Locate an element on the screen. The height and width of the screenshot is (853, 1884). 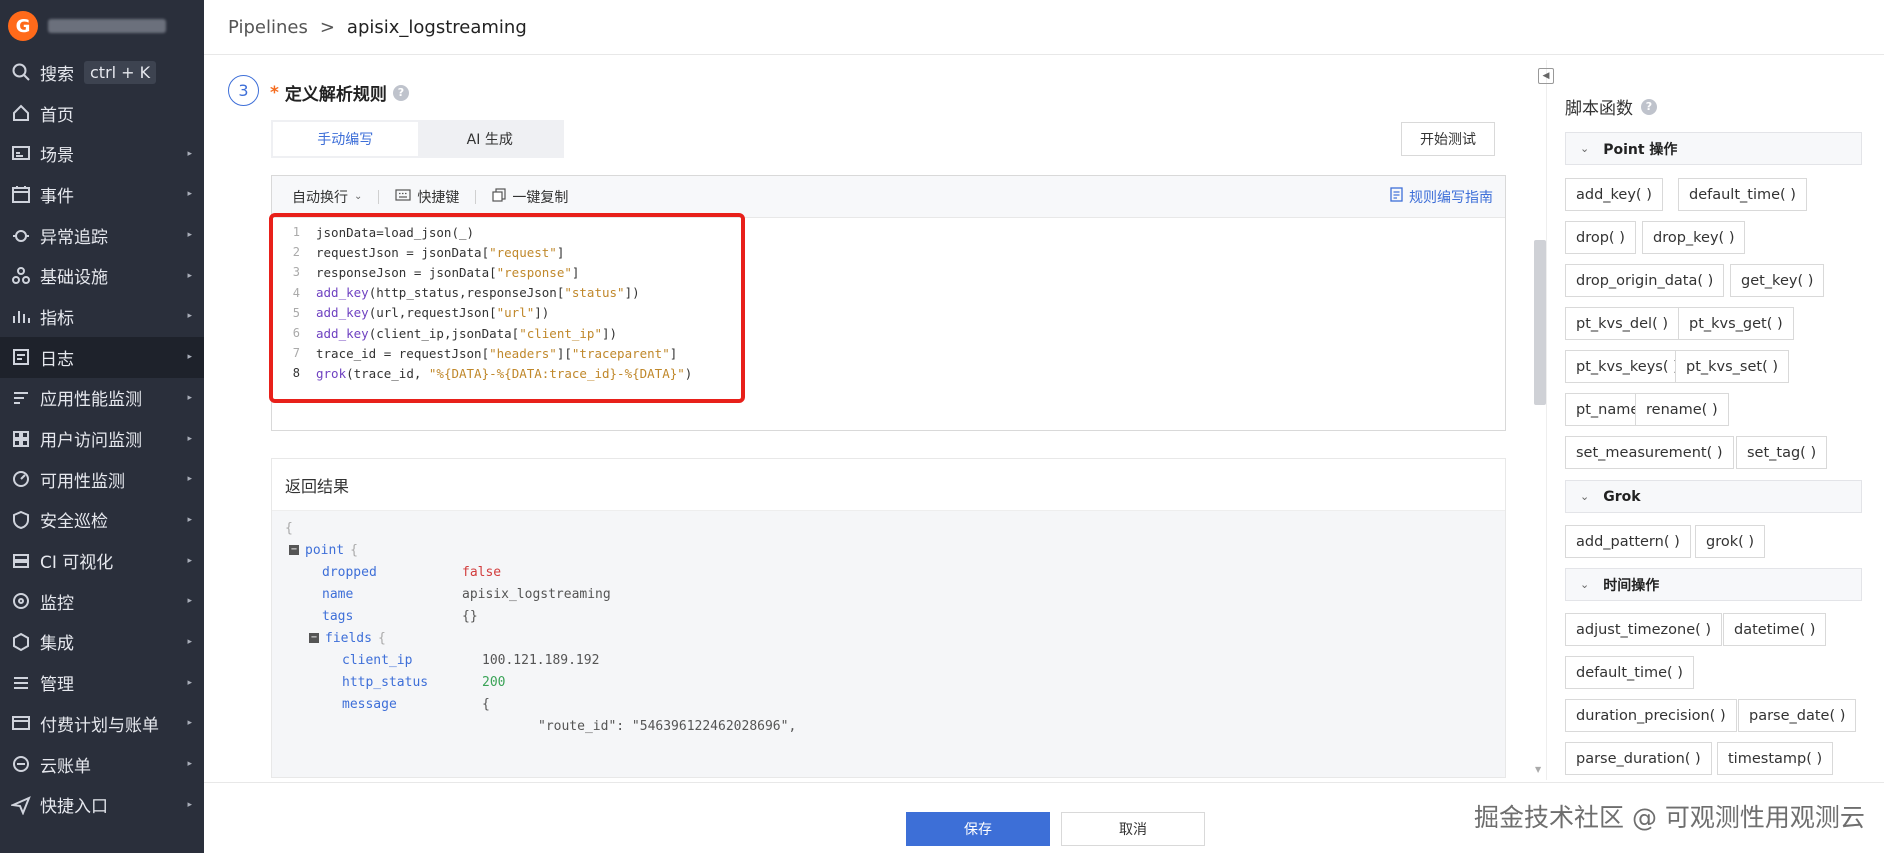
function-button: pt_kvs_keys( ) is located at coordinates (1627, 366).